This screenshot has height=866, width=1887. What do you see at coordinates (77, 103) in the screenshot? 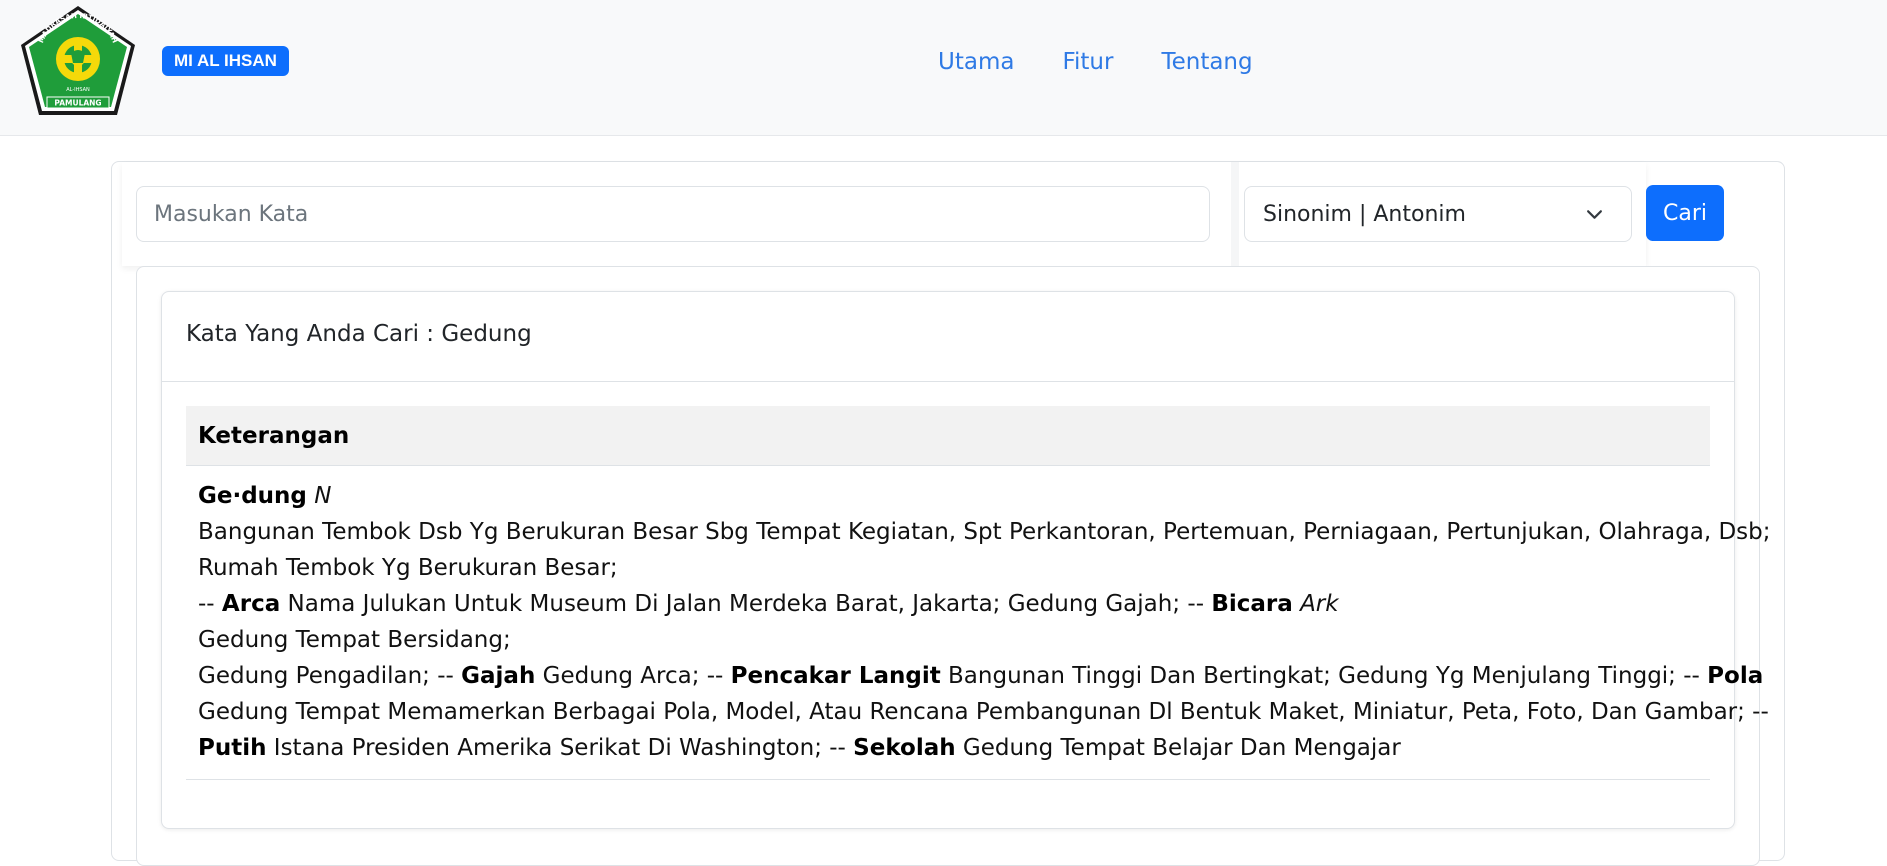
I see `logo-ribbon-text: PAMULANG` at bounding box center [77, 103].